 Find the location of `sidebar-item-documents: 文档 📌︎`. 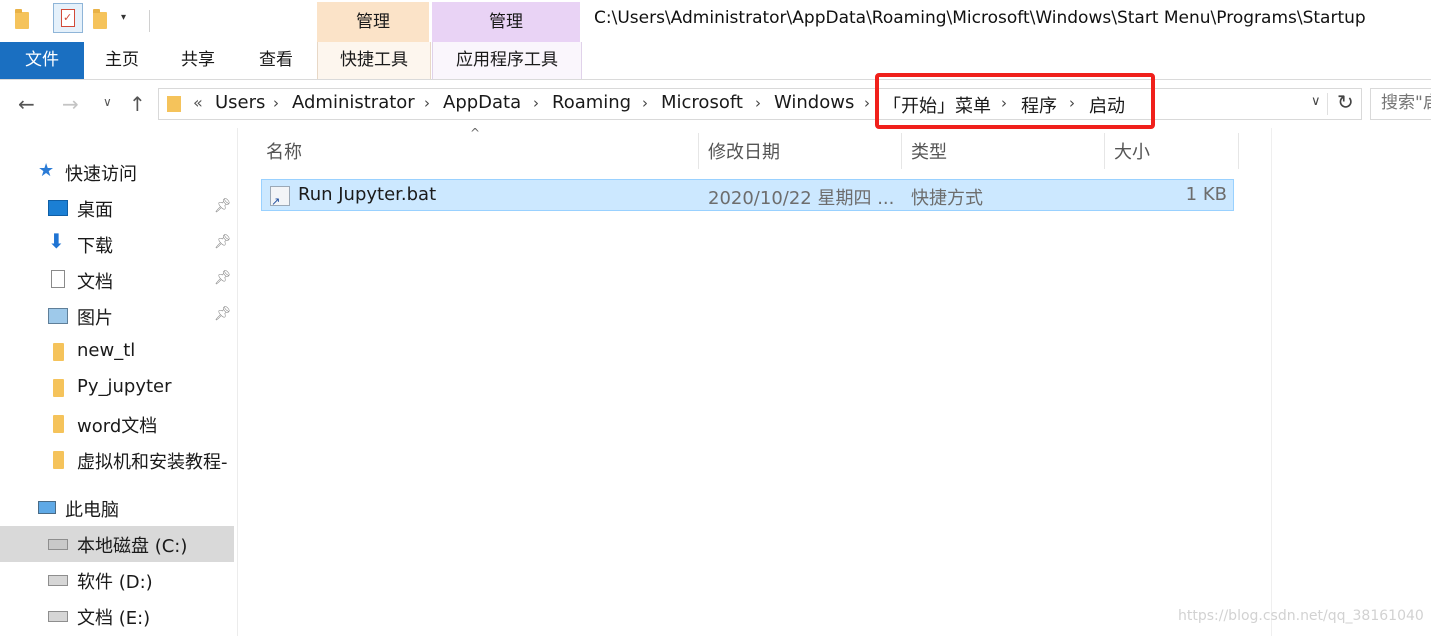

sidebar-item-documents: 文档 📌︎ is located at coordinates (117, 280).